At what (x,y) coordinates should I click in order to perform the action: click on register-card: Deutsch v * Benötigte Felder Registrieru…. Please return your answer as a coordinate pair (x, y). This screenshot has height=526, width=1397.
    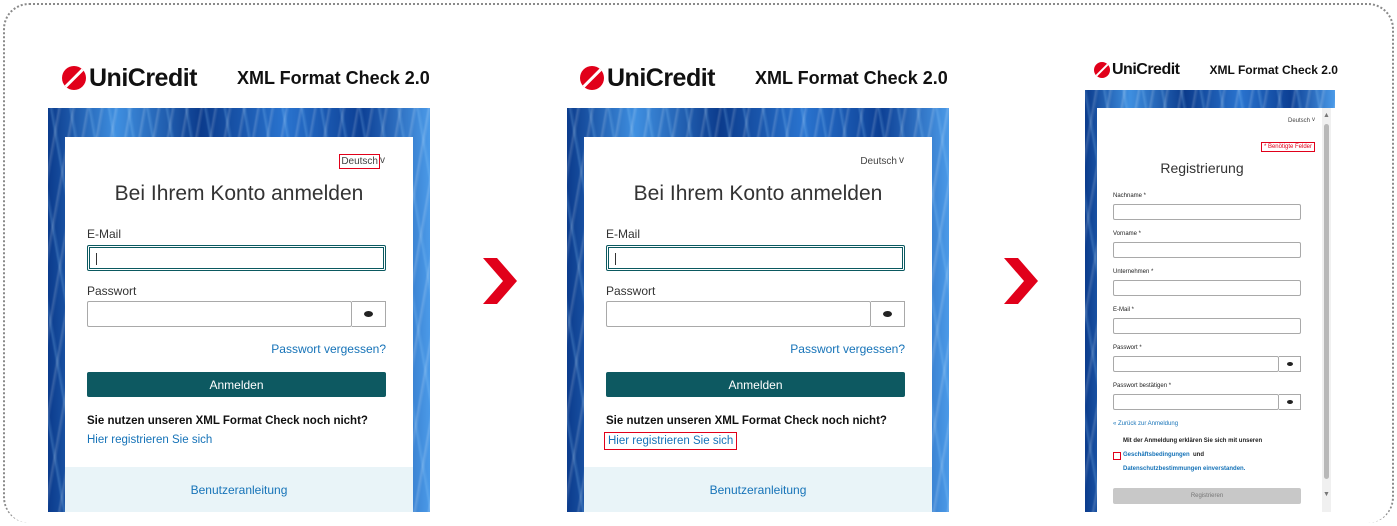
    Looking at the image, I should click on (1216, 310).